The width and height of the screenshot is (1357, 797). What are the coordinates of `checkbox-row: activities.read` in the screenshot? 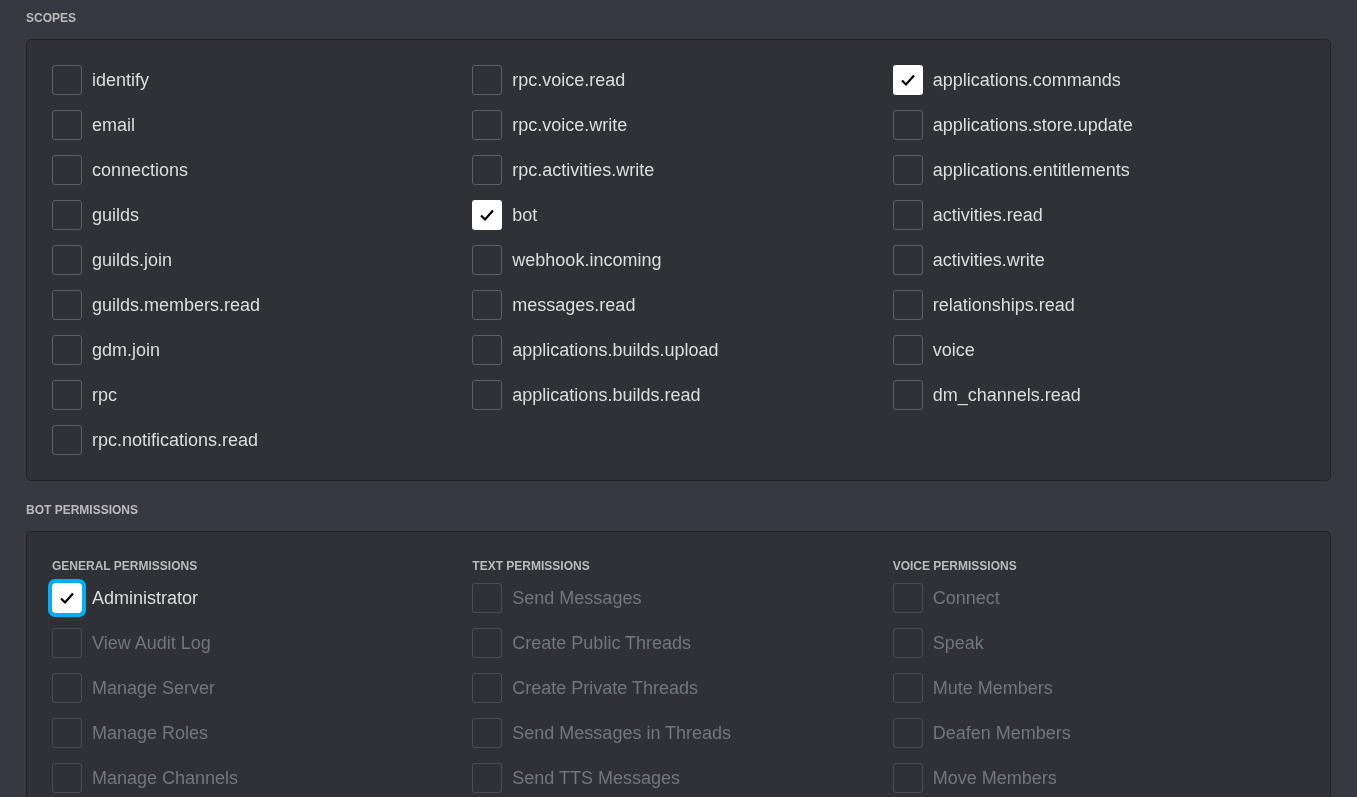 It's located at (967, 215).